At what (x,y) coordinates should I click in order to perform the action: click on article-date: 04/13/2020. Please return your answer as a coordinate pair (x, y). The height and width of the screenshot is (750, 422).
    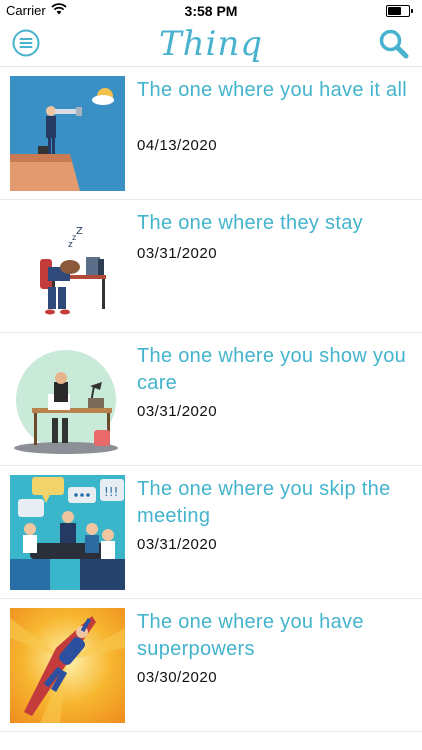
    Looking at the image, I should click on (177, 145).